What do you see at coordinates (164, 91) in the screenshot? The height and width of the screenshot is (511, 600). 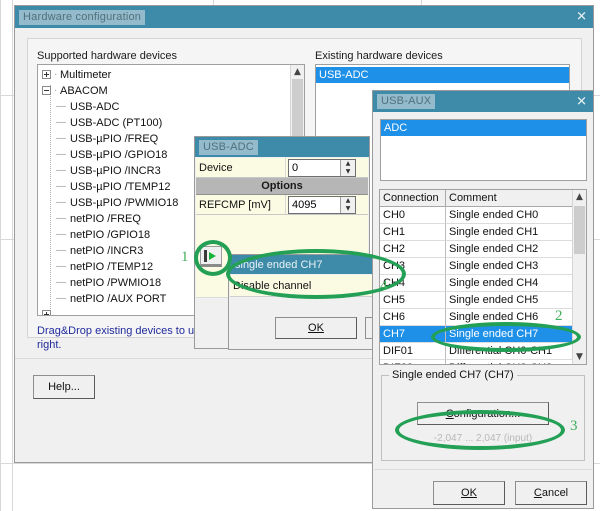 I see `tree-item: · ABACOM` at bounding box center [164, 91].